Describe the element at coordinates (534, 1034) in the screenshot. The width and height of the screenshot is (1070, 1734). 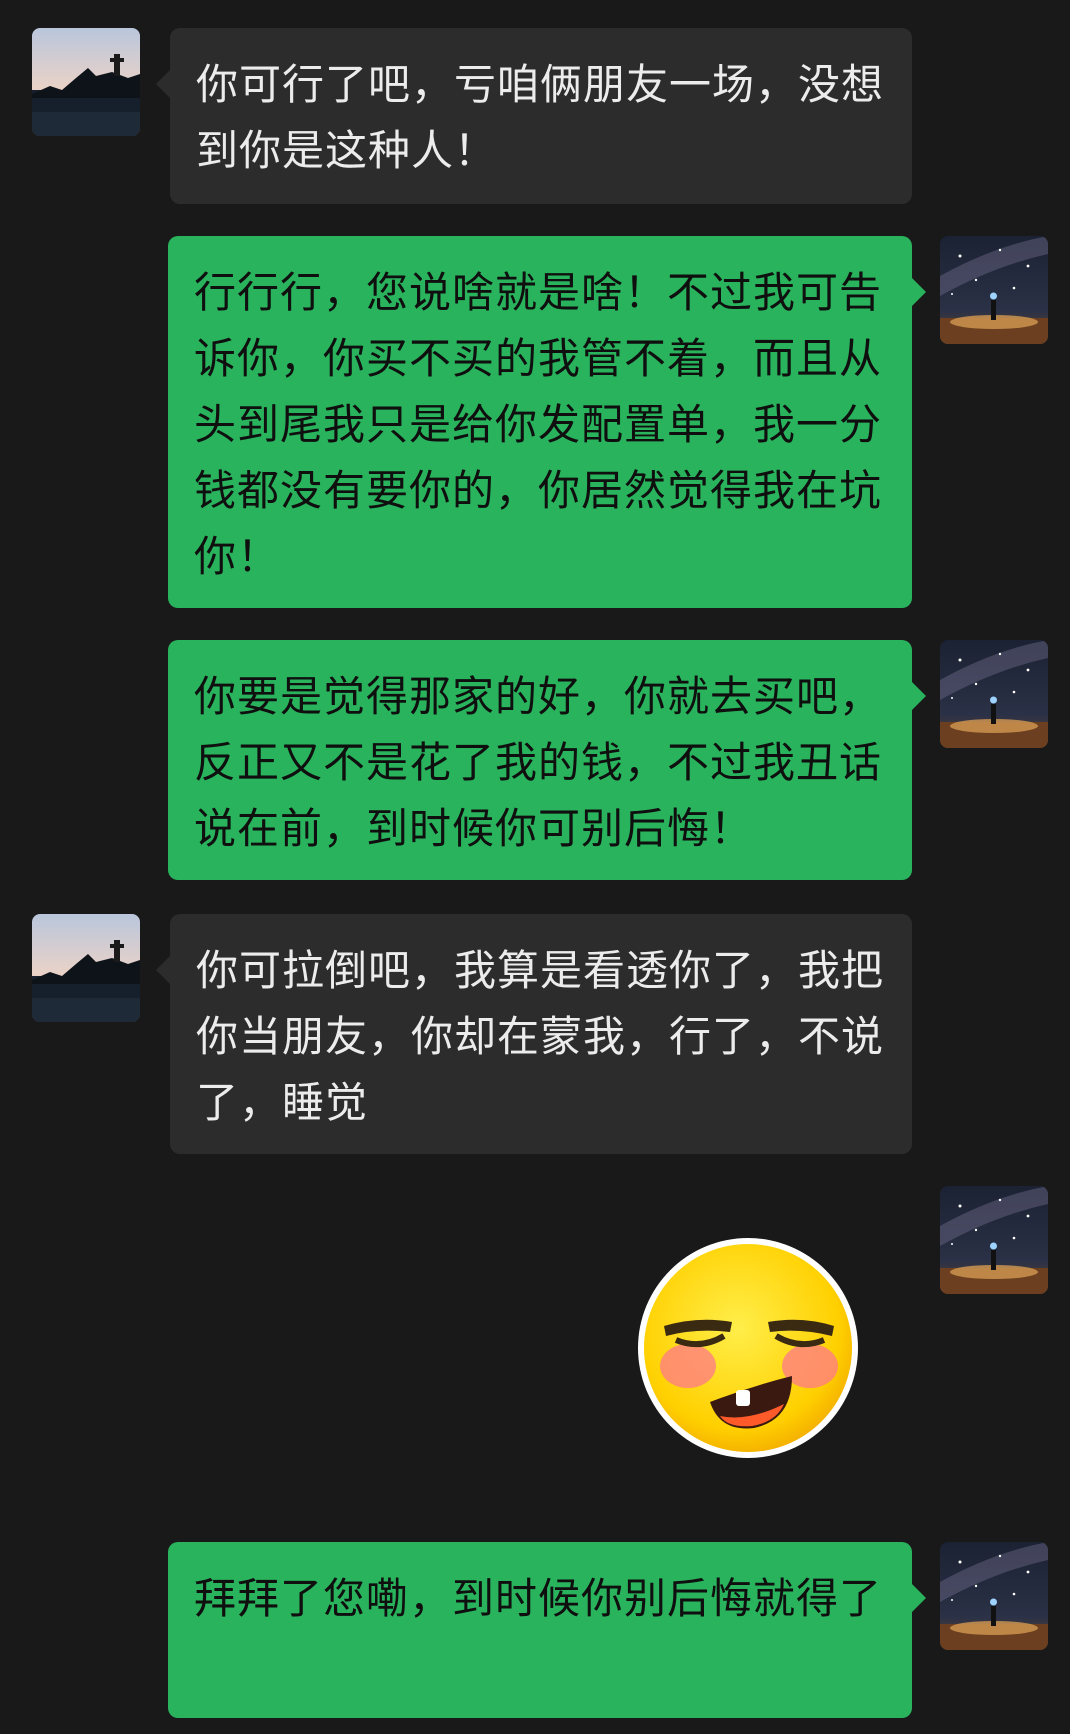
I see `message-bubble-incoming: 你可拉倒吧，我算是看透你了，我把你当朋友，你却在蒙我，行了，不说了，睡觉` at that location.